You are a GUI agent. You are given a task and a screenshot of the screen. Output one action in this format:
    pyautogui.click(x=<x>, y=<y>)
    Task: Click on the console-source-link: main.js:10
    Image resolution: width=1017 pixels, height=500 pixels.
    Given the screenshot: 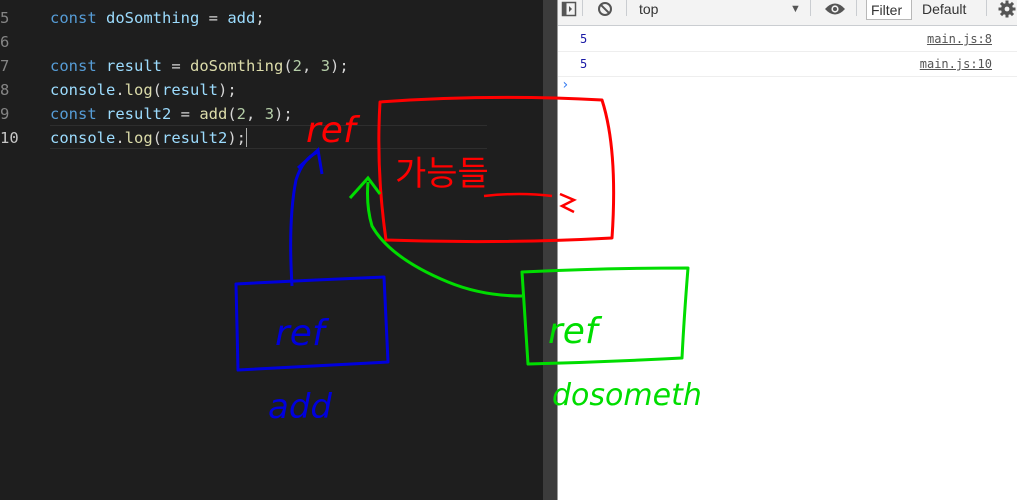 What is the action you would take?
    pyautogui.click(x=956, y=64)
    